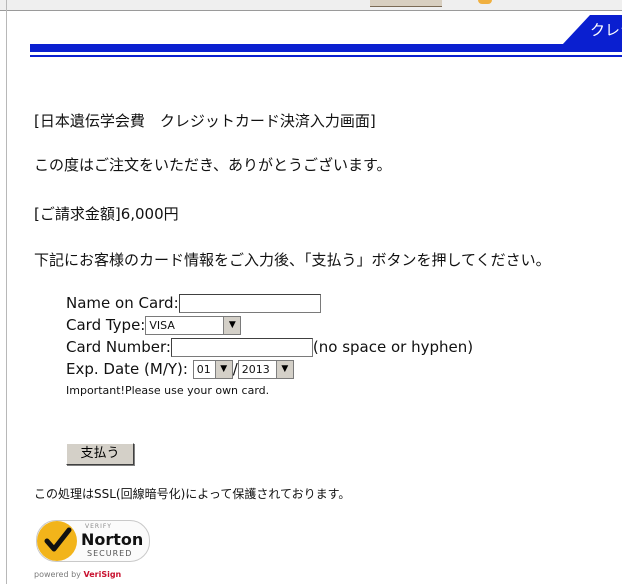  I want to click on pay-button: 支払う, so click(100, 454).